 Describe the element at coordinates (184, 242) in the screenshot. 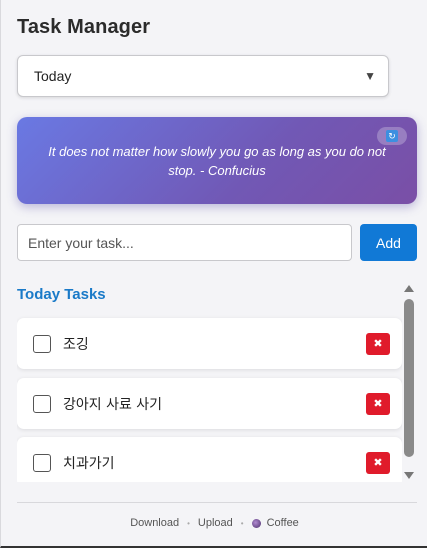

I see `task-input` at that location.